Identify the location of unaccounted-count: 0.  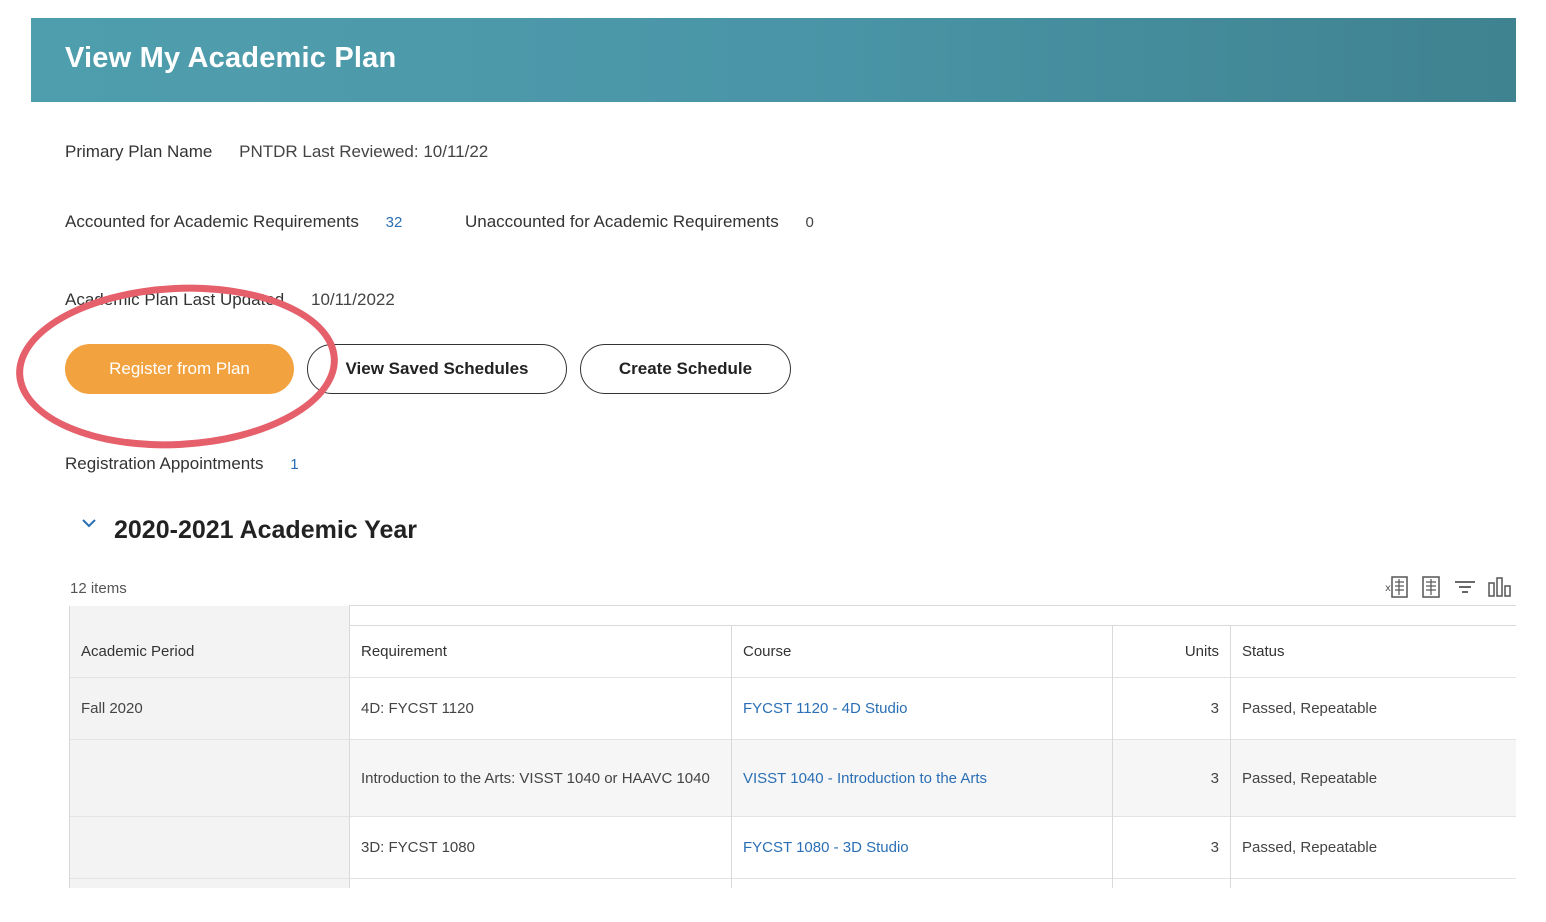
(809, 222).